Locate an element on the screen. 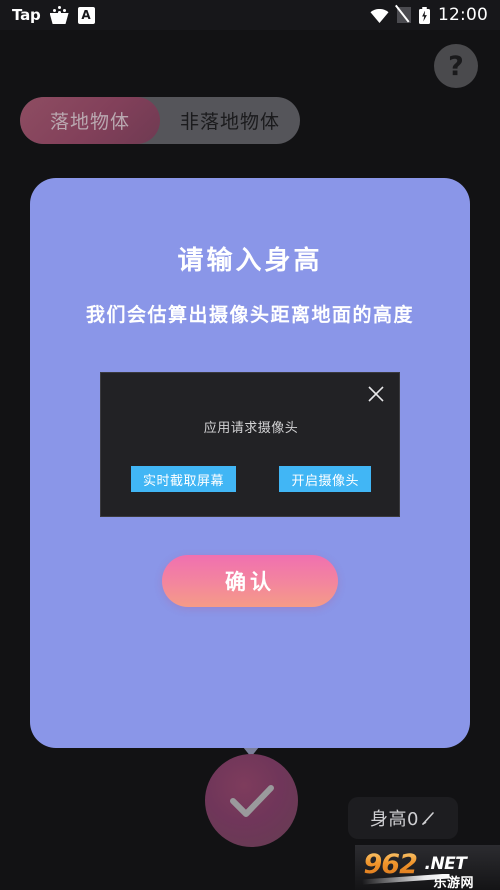 This screenshot has height=890, width=500. watermark-net: .NET is located at coordinates (445, 863).